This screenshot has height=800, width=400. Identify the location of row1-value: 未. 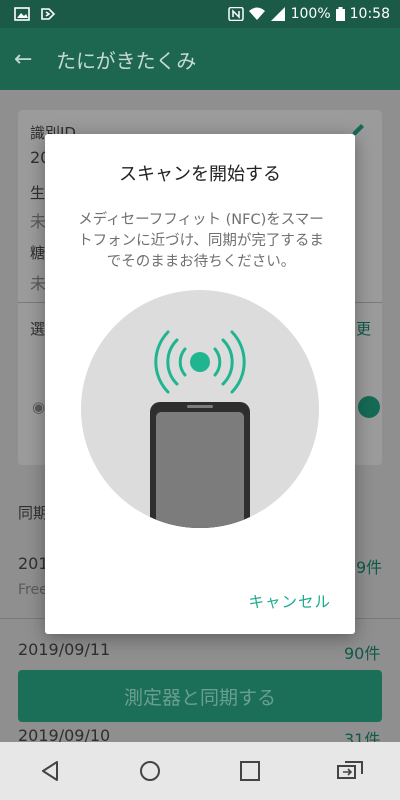
(38, 221).